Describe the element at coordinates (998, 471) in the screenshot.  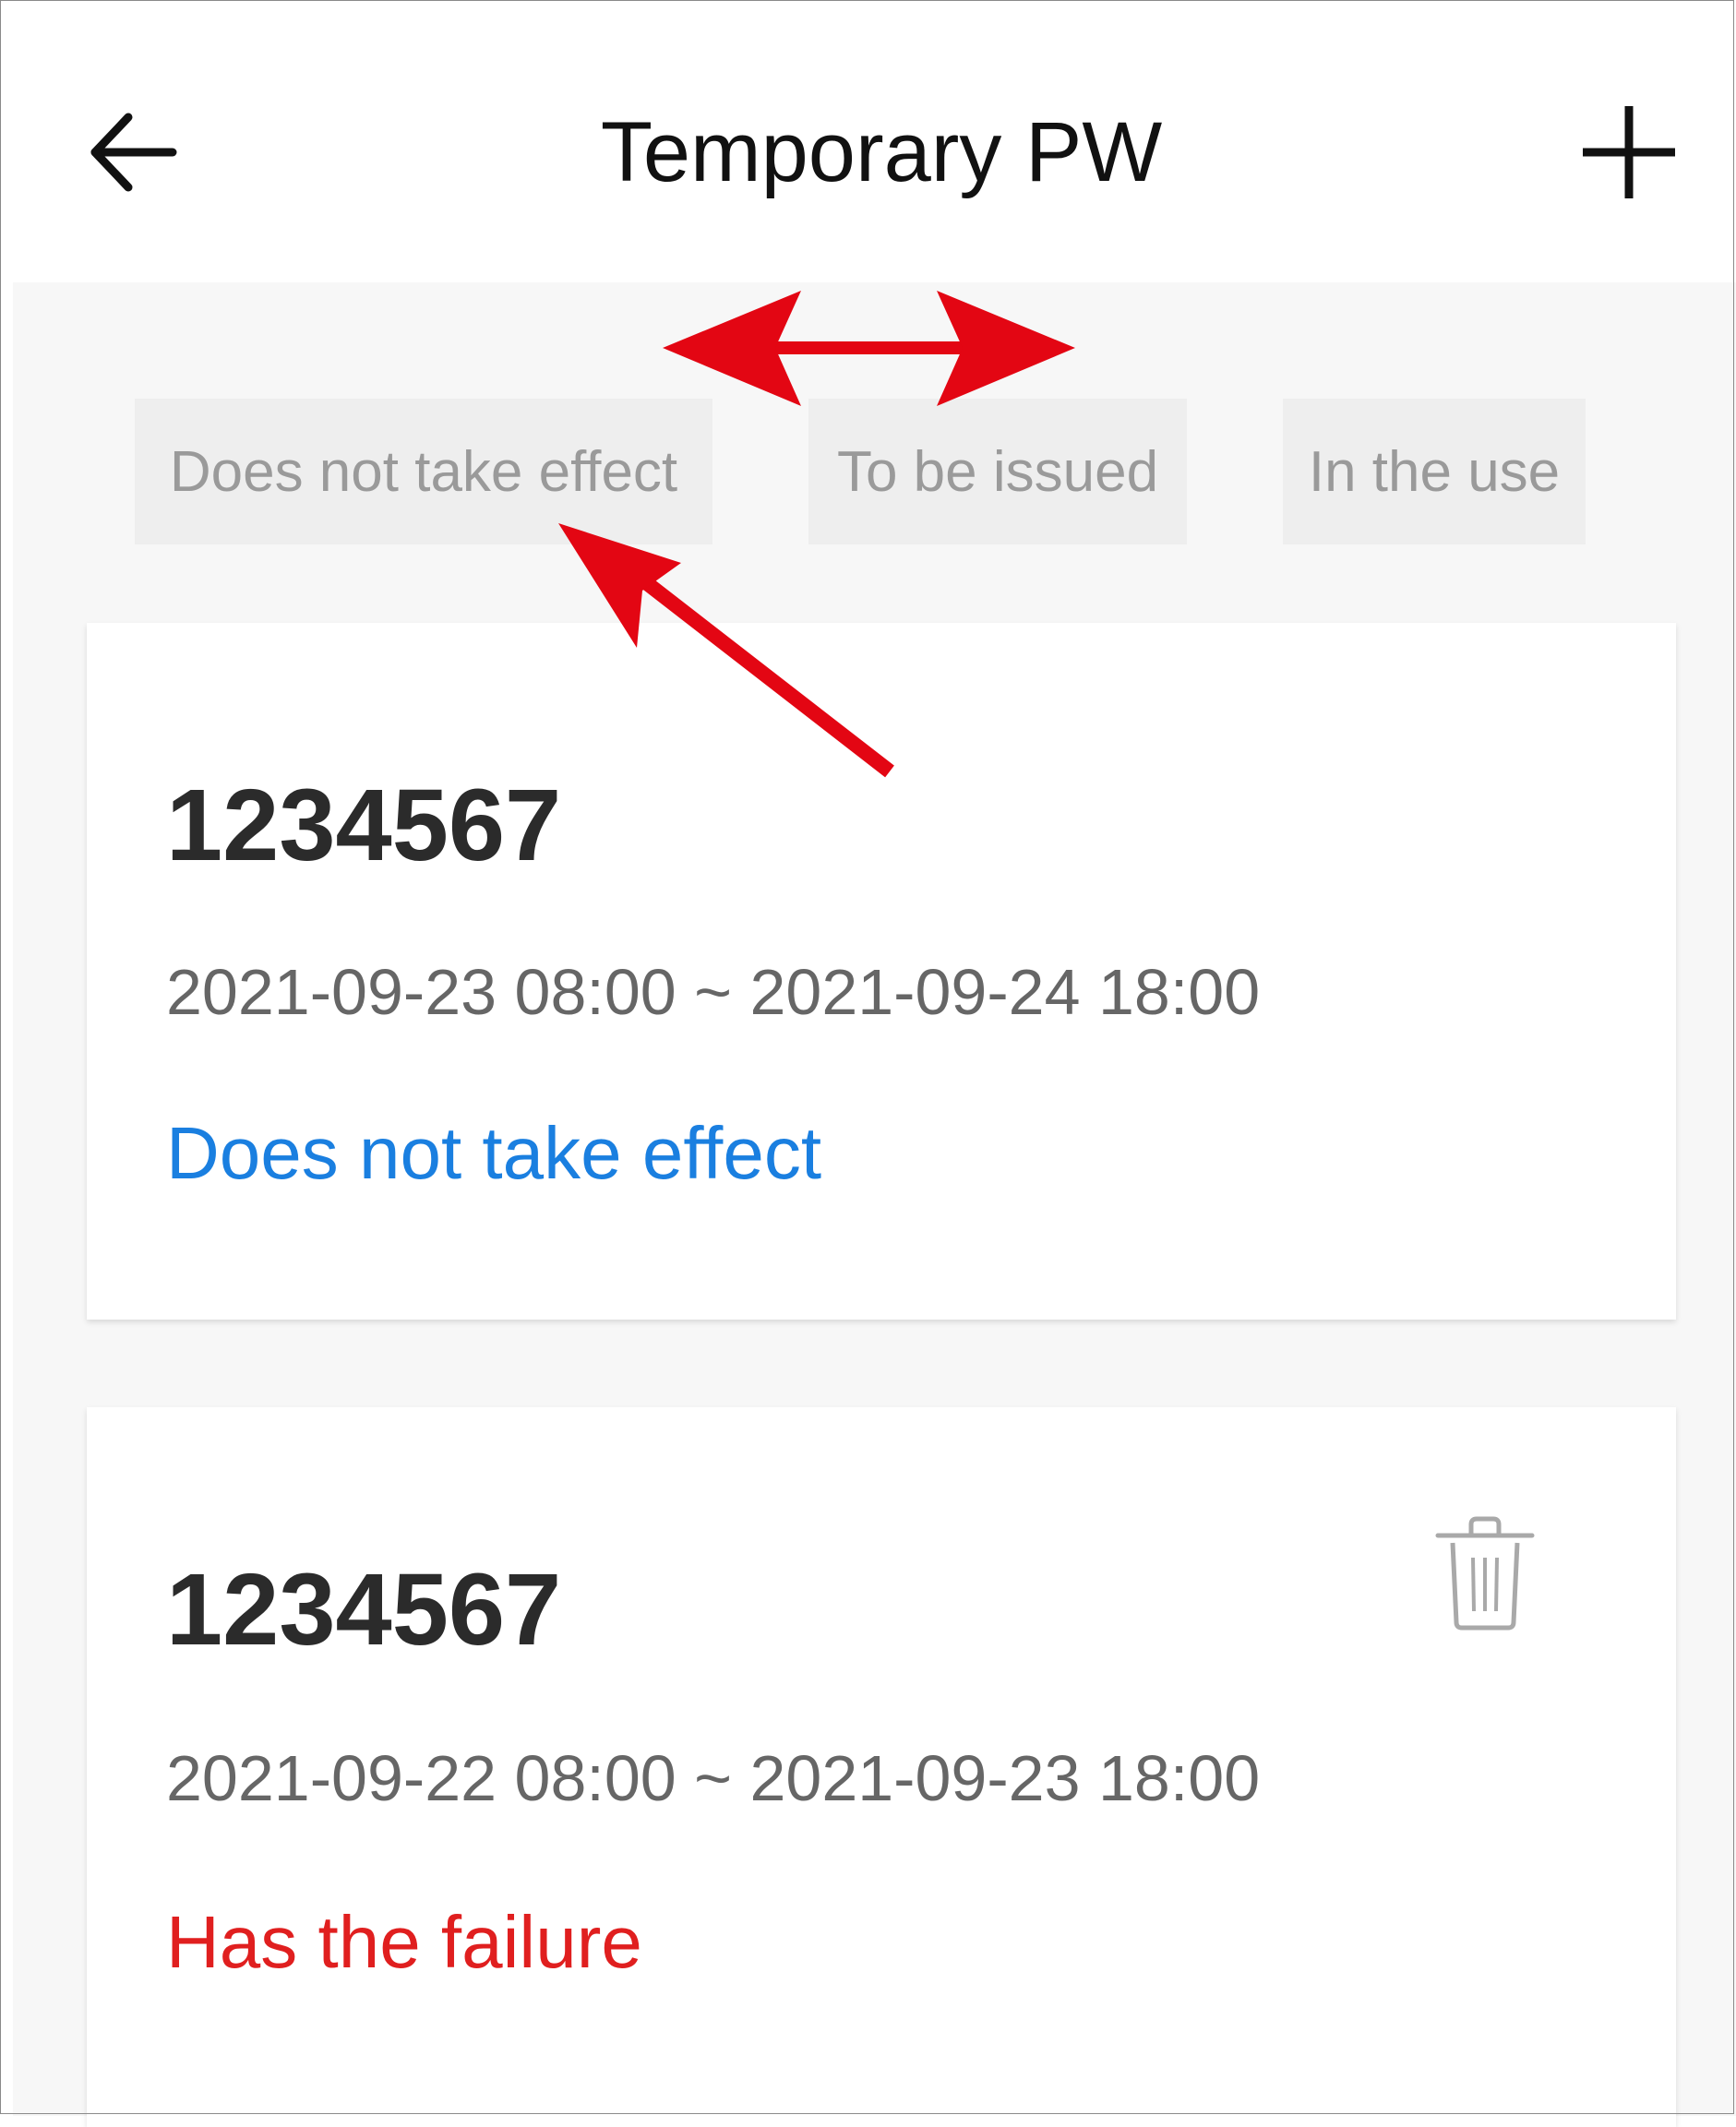
I see `tab-to-be-issued: To be issued` at that location.